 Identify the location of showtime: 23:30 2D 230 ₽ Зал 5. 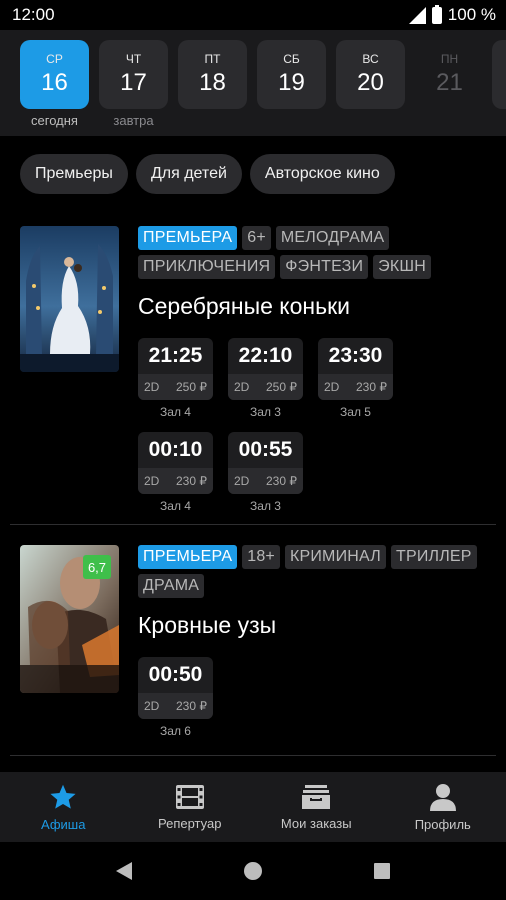
(355, 378).